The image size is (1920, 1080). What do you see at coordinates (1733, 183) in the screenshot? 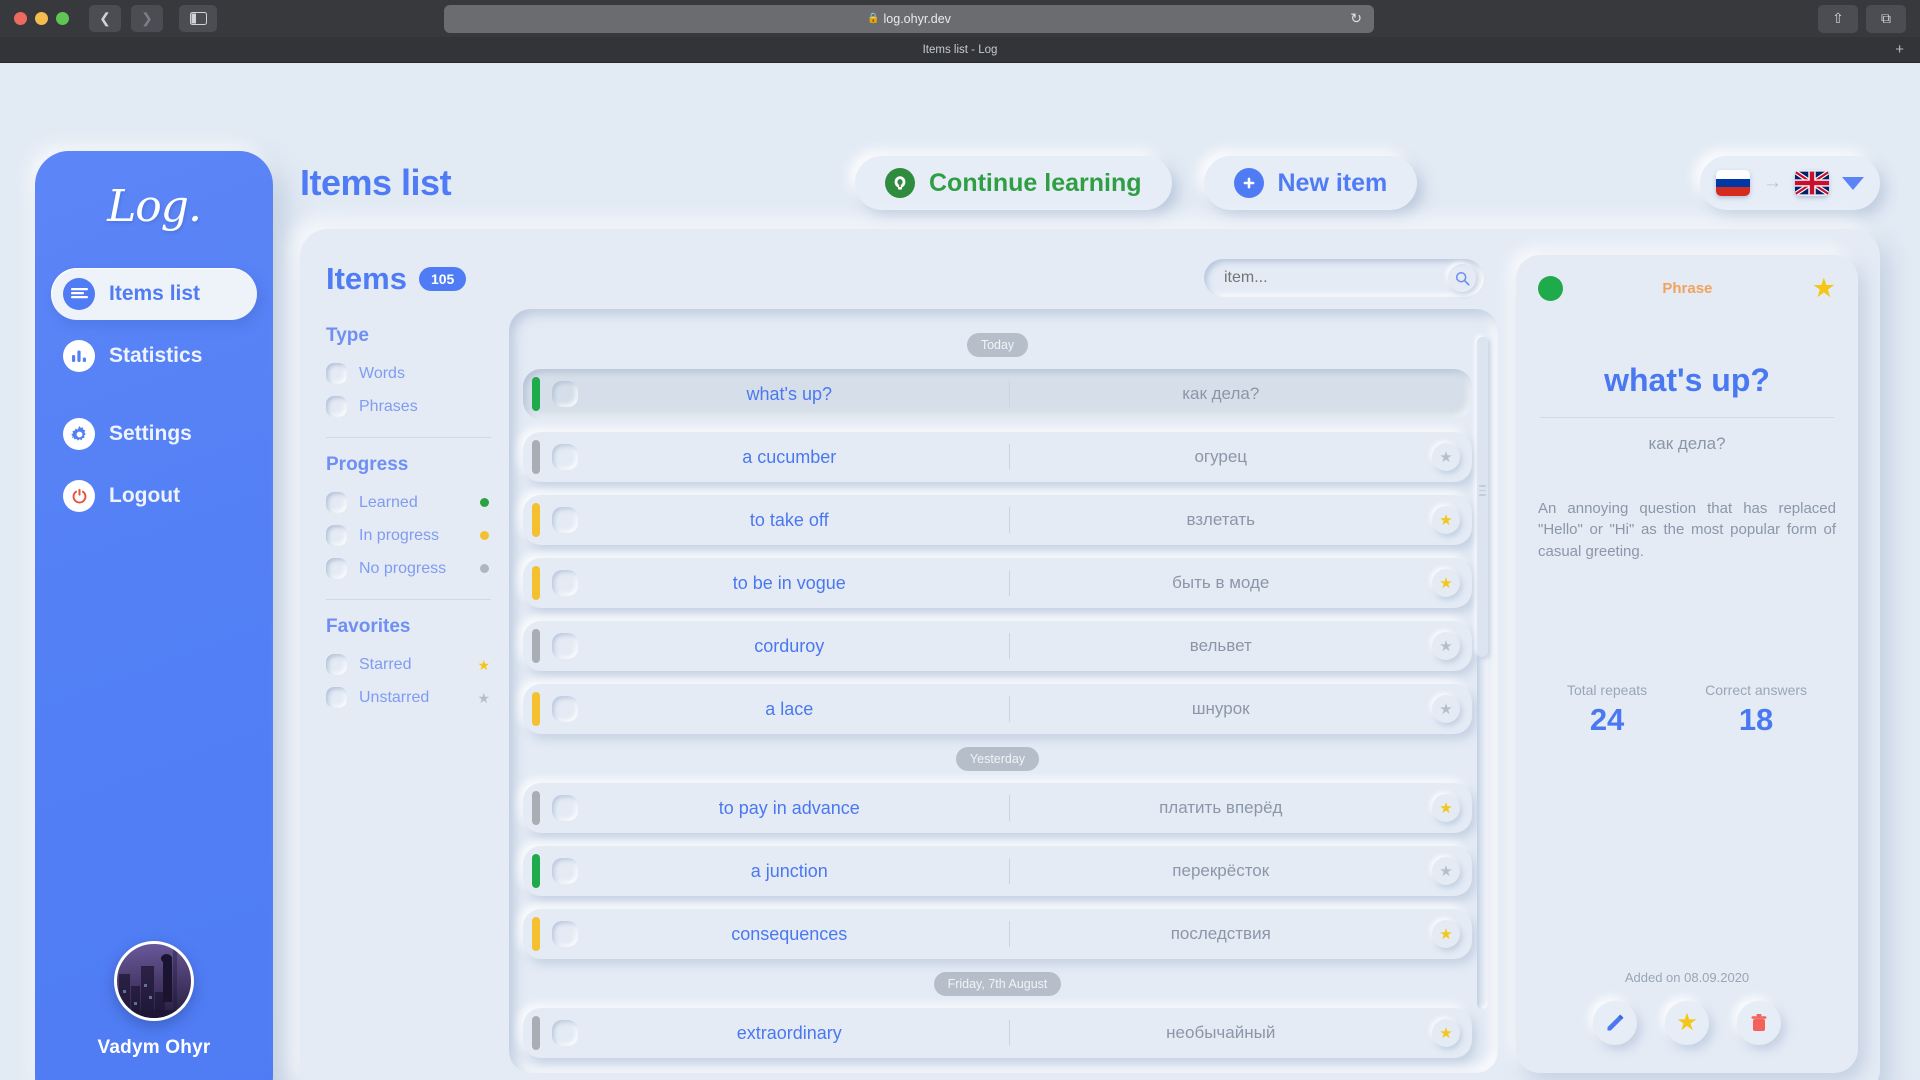
I see `source-language-flag-icon` at bounding box center [1733, 183].